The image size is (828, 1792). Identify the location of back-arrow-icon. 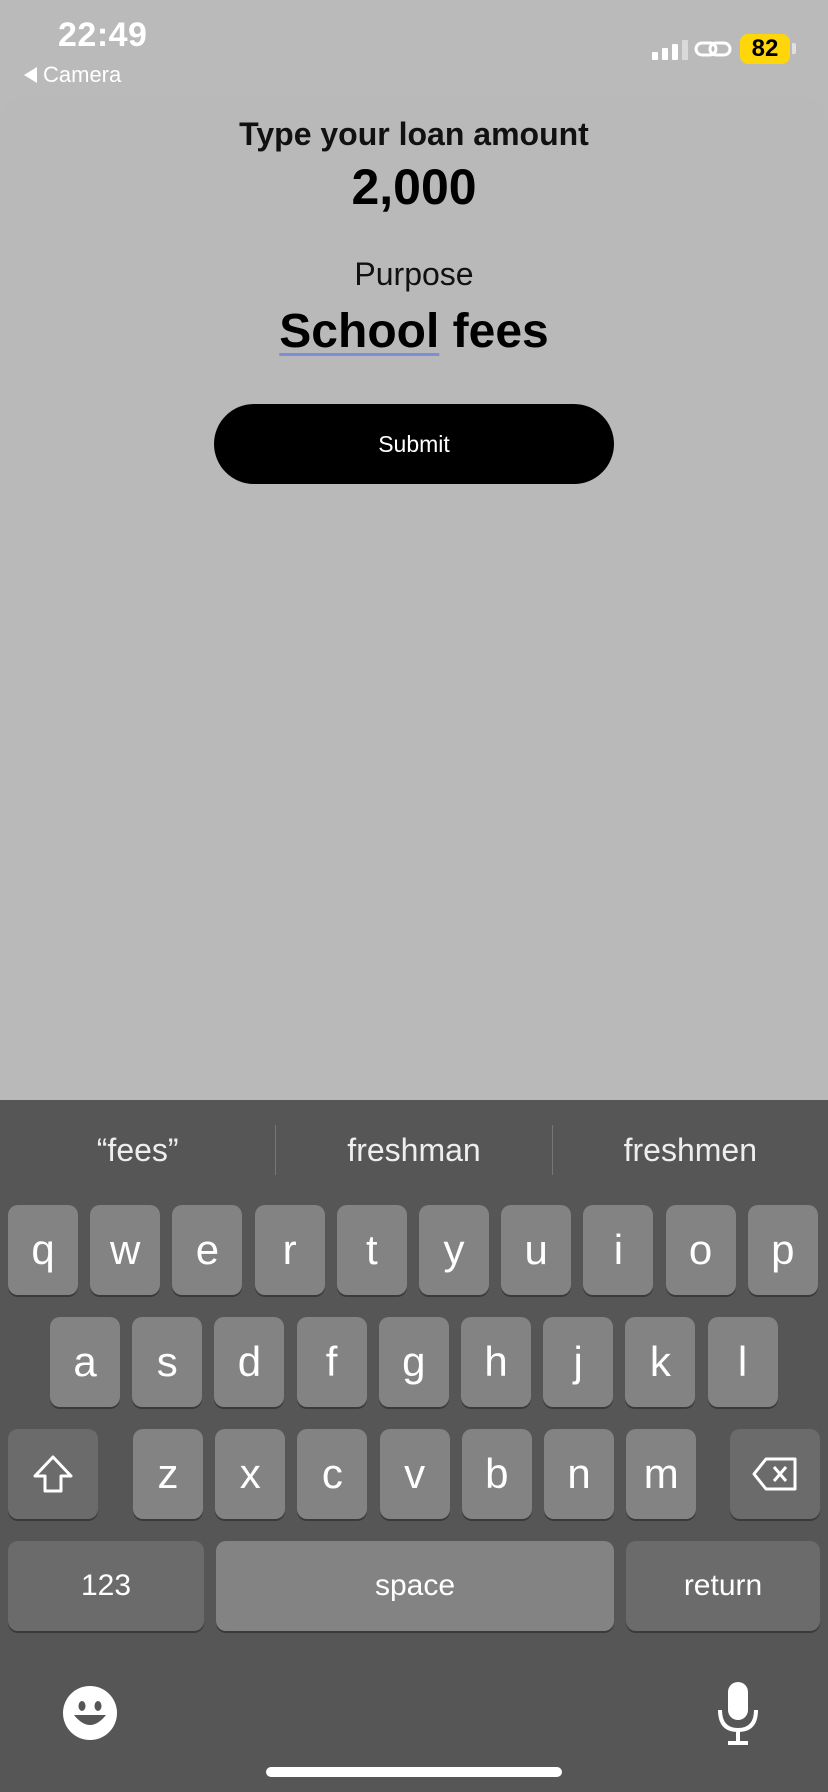
(30, 75).